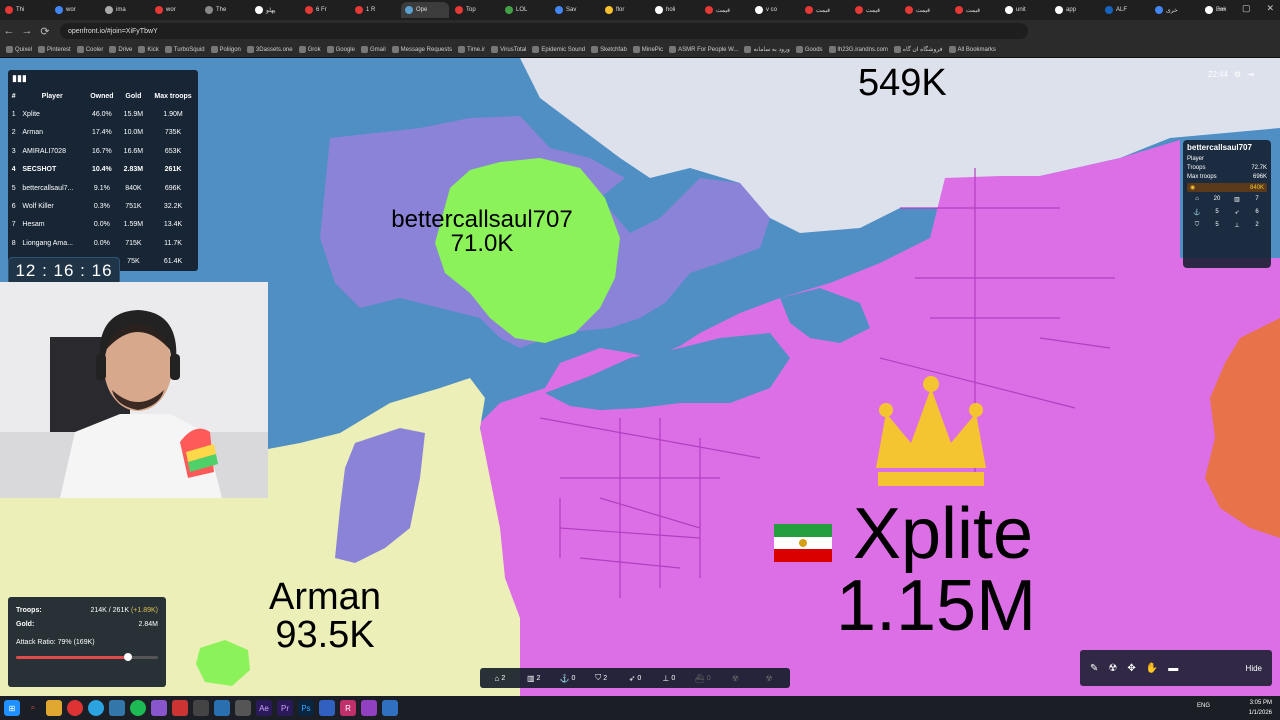  What do you see at coordinates (767, 49) in the screenshot?
I see `bookmark-item: ورود به سامانه` at bounding box center [767, 49].